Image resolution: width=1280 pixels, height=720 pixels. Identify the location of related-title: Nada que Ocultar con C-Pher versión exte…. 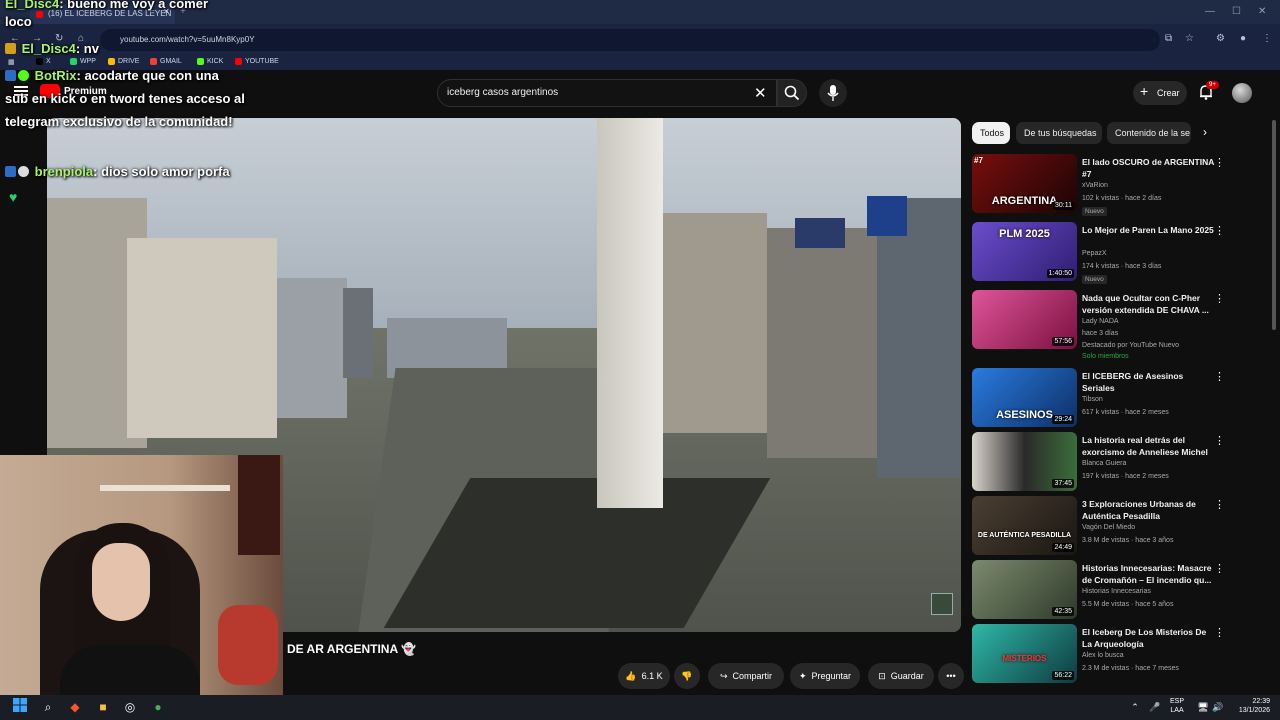
(1149, 304).